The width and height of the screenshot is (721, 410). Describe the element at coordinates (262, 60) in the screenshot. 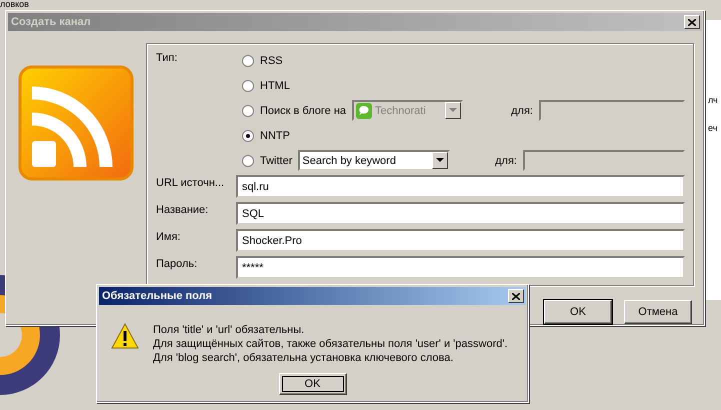

I see `radio-option: RSS` at that location.